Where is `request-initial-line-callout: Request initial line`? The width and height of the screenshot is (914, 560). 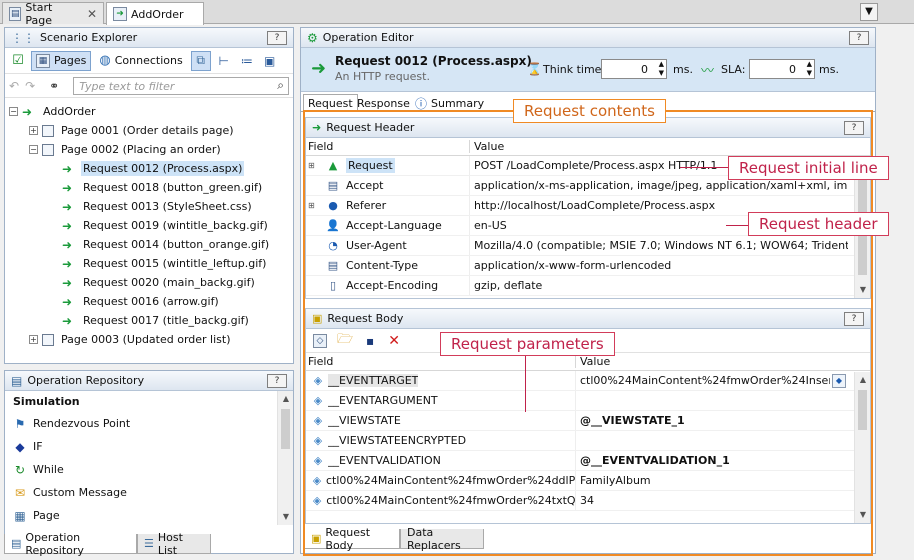
request-initial-line-callout: Request initial line is located at coordinates (808, 168).